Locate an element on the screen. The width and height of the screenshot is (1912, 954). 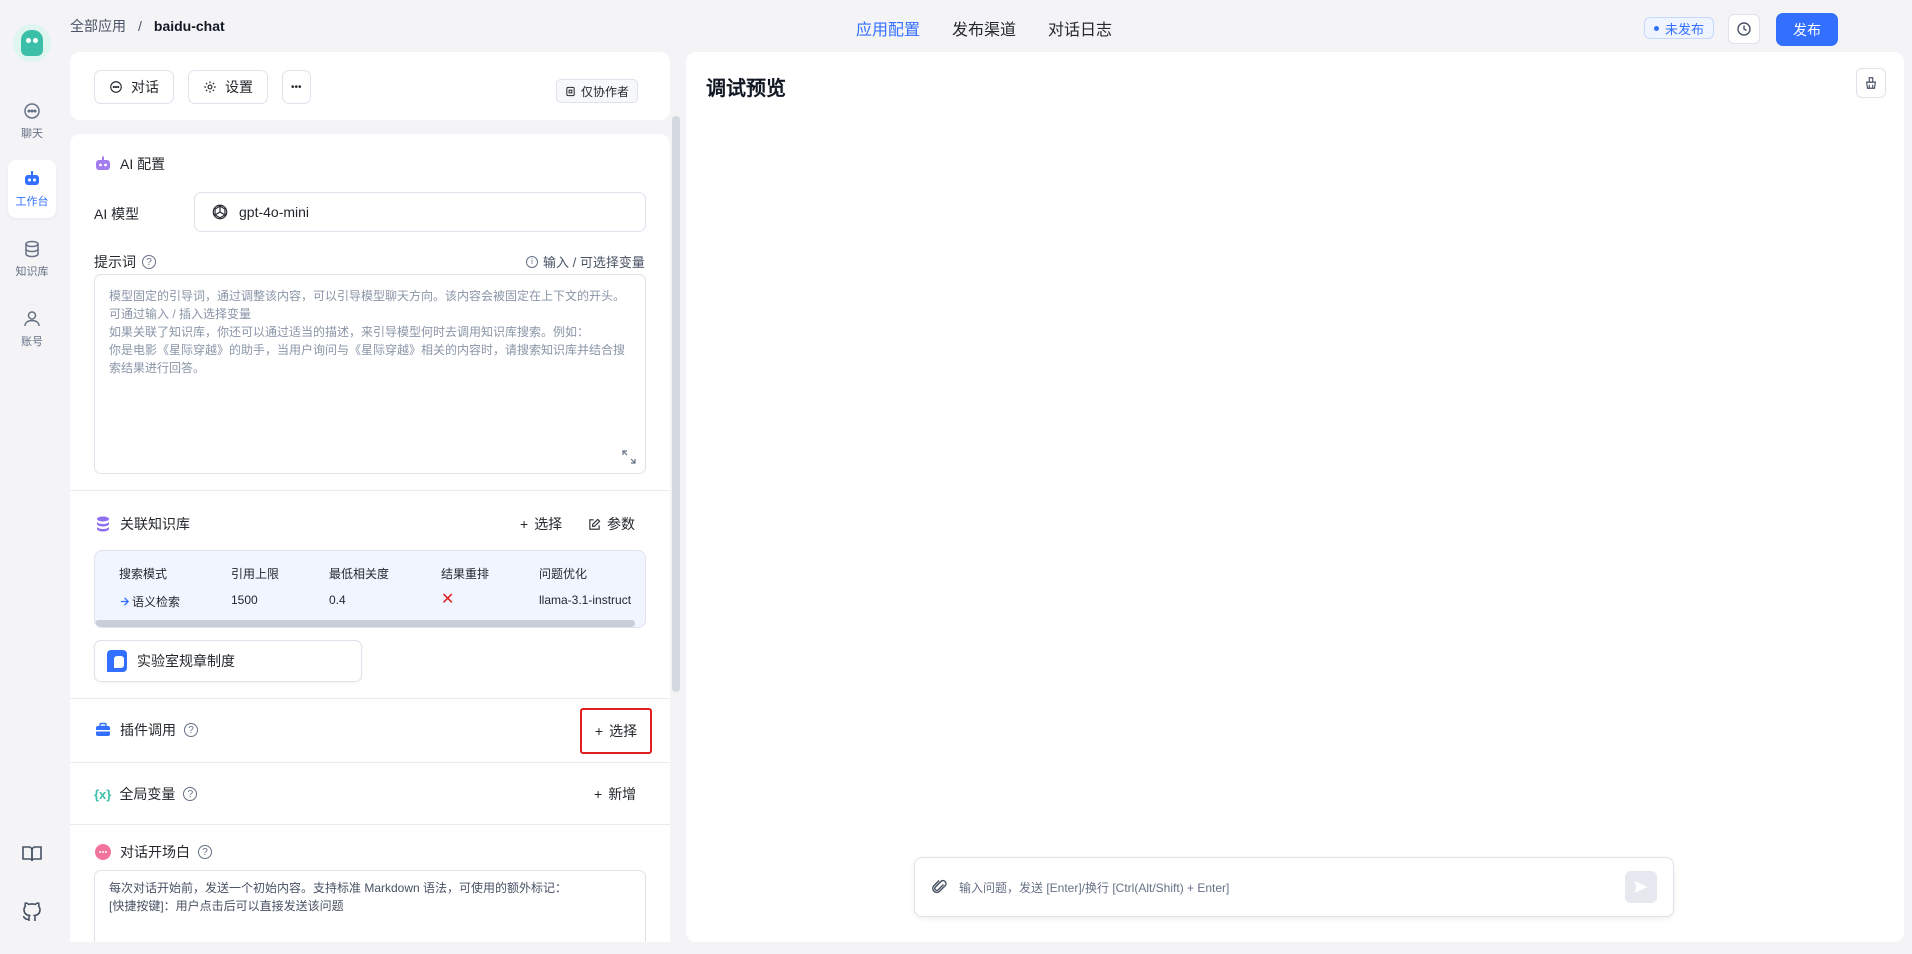
more-icon: ••• is located at coordinates (296, 87).